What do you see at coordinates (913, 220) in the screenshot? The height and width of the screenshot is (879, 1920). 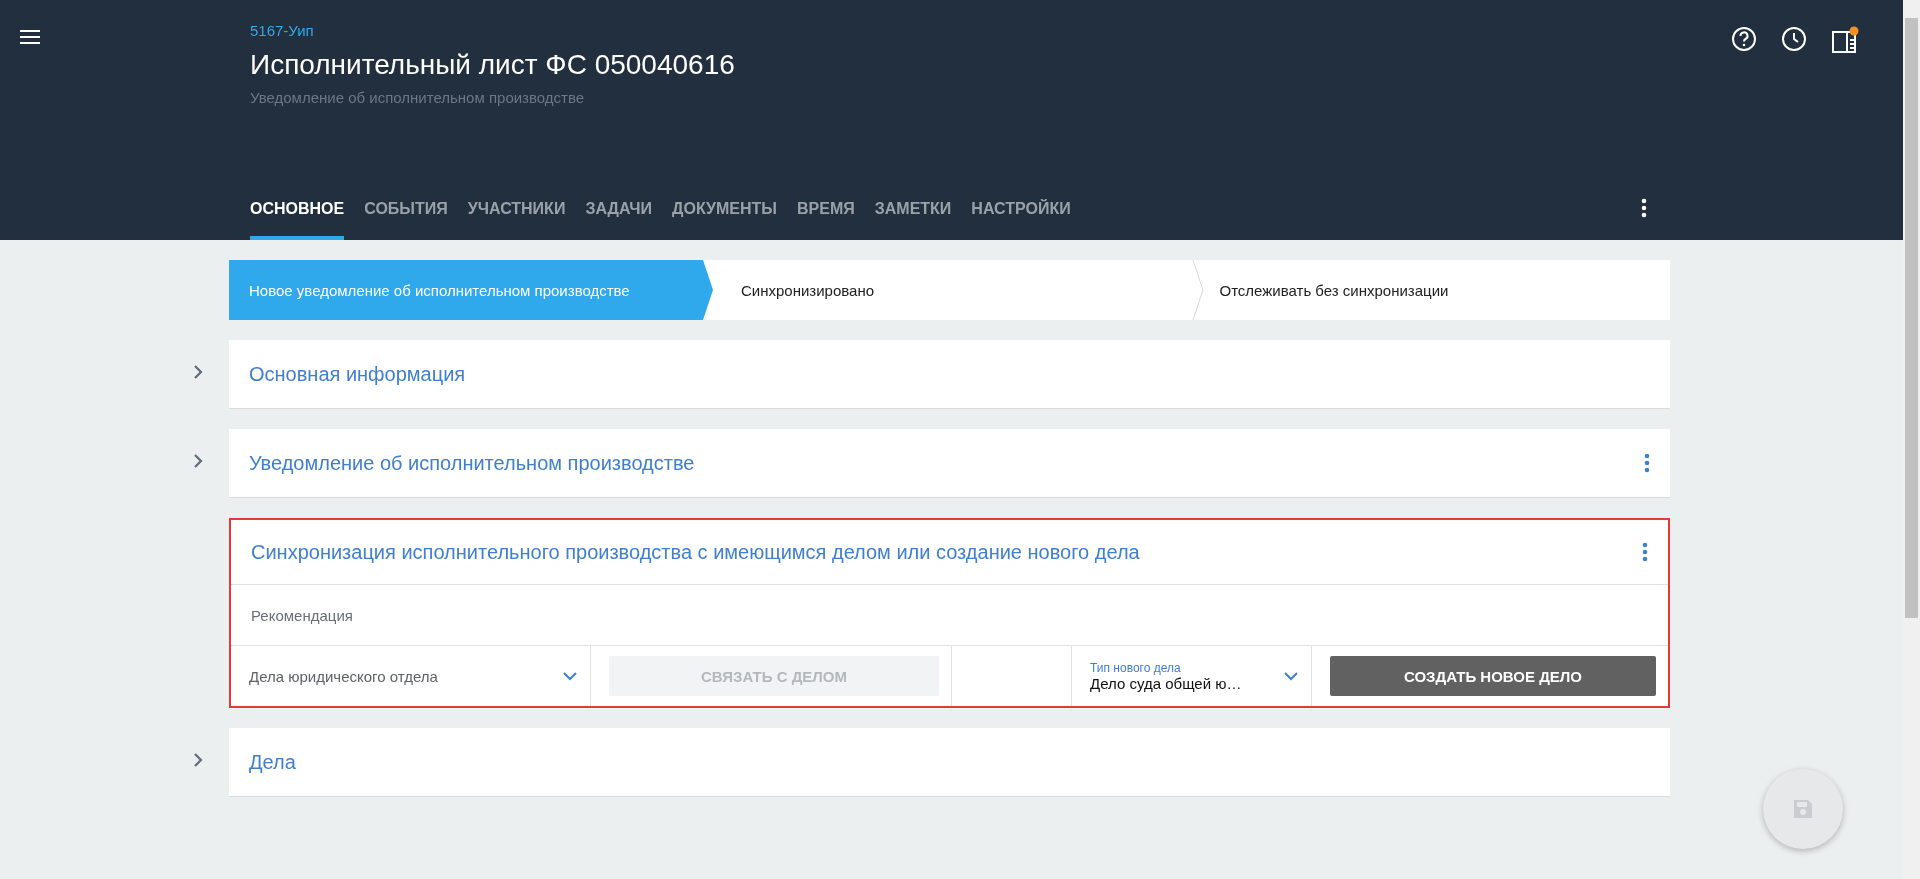 I see `tab: ЗАМЕТКИ` at bounding box center [913, 220].